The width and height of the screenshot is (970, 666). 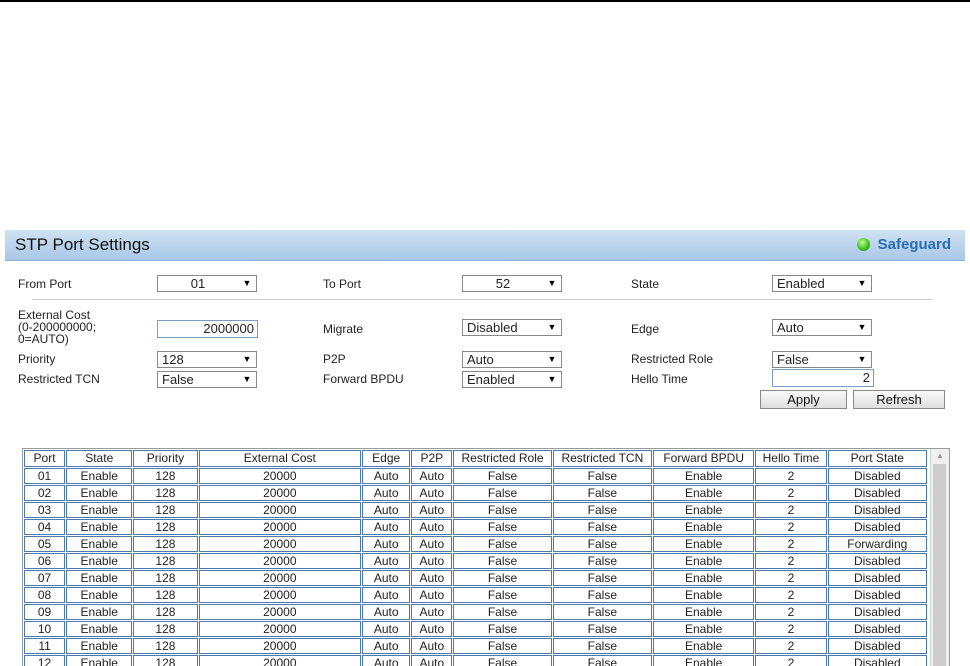 What do you see at coordinates (512, 283) in the screenshot?
I see `to-port-select: 52 ▼` at bounding box center [512, 283].